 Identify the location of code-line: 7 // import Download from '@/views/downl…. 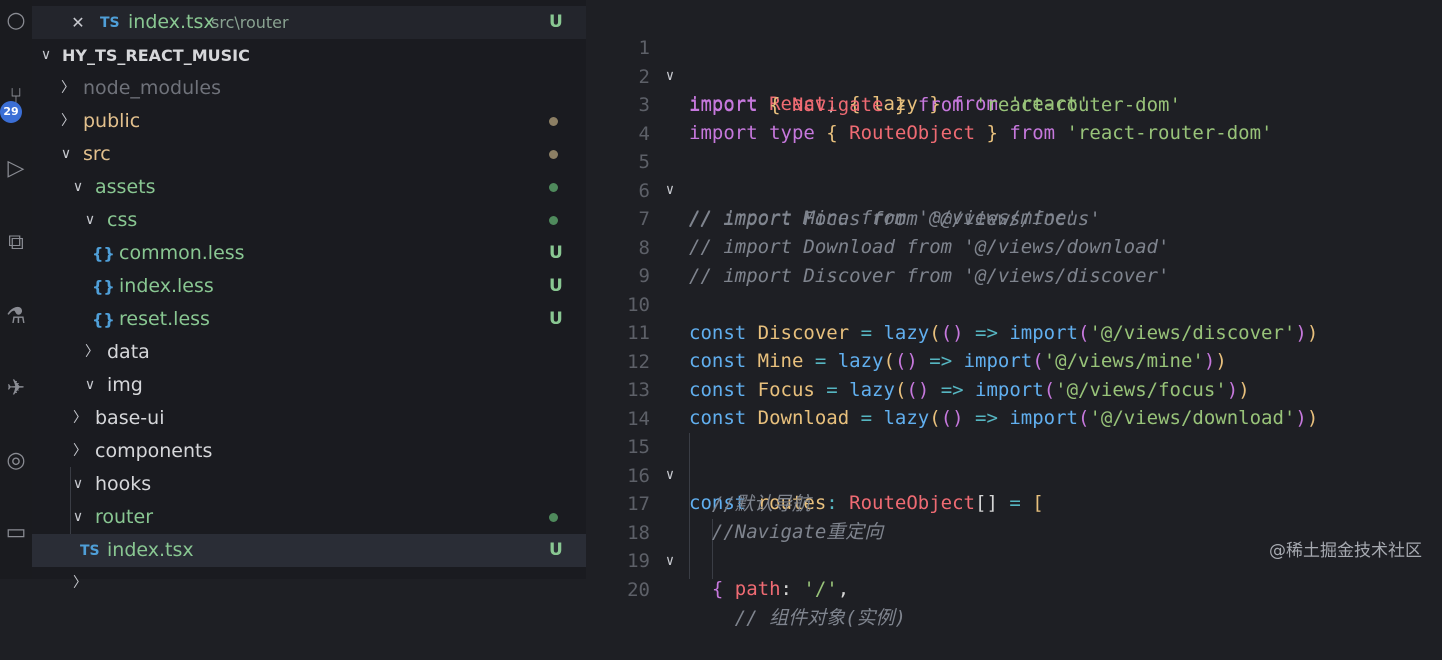
(1014, 217).